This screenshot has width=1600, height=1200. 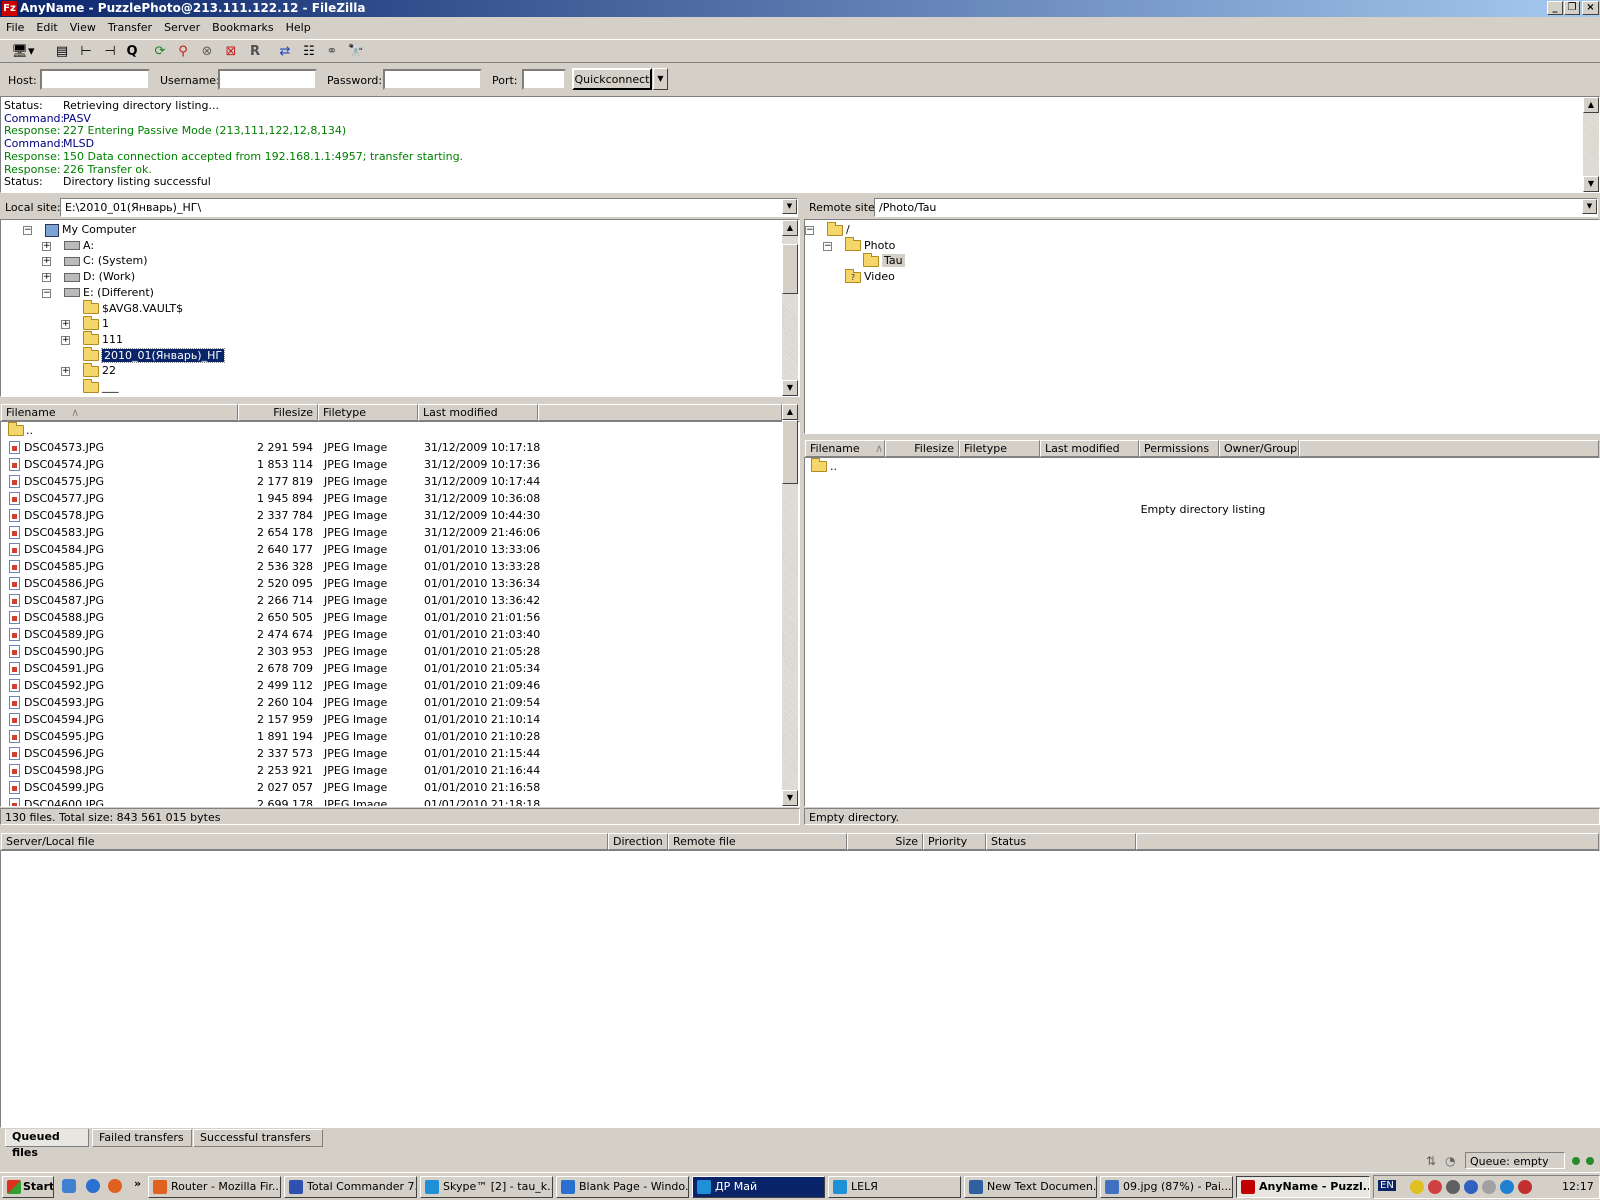 I want to click on menu-server: Server, so click(x=182, y=26).